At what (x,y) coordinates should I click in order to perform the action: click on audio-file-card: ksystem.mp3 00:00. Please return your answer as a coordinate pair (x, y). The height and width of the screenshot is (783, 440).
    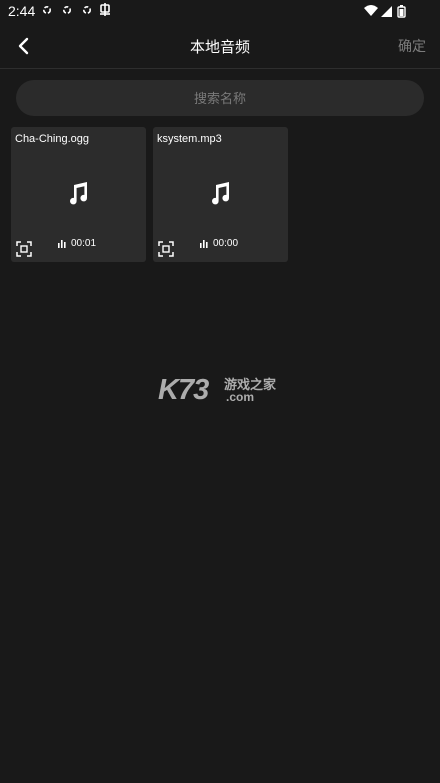
    Looking at the image, I should click on (220, 194).